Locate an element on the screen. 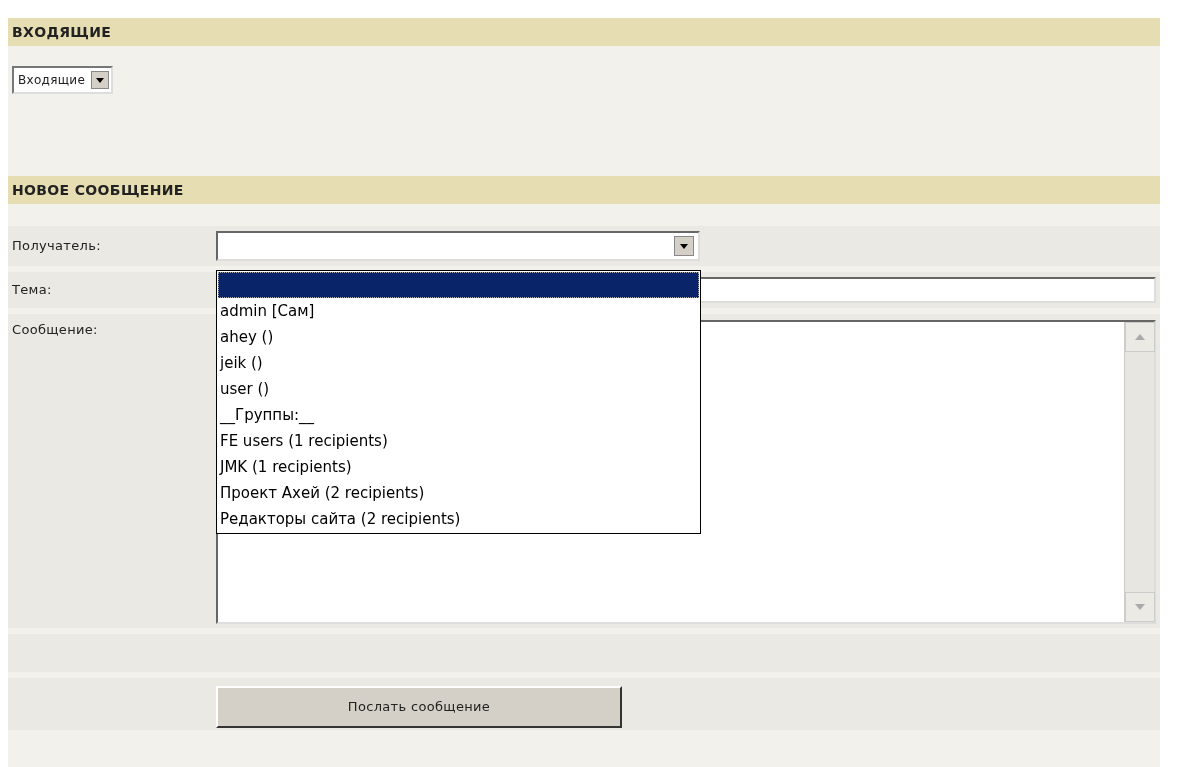 The image size is (1191, 767). section-header: НОВОЕ СООБЩЕНИЕ is located at coordinates (584, 190).